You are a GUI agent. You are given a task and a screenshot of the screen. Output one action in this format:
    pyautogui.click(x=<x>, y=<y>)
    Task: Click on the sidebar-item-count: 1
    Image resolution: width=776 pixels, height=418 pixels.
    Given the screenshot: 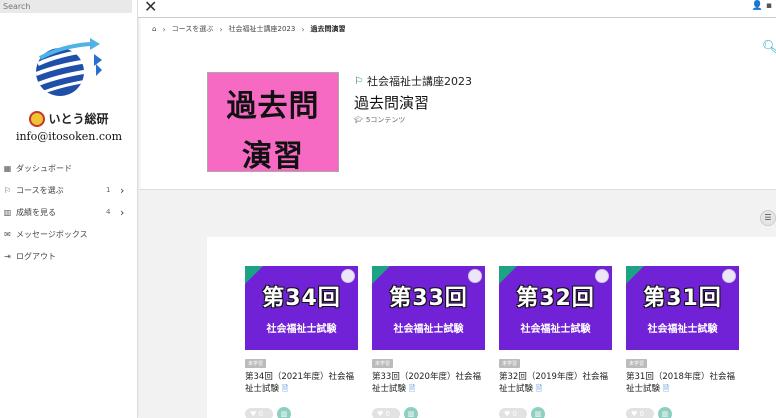 What is the action you would take?
    pyautogui.click(x=108, y=190)
    